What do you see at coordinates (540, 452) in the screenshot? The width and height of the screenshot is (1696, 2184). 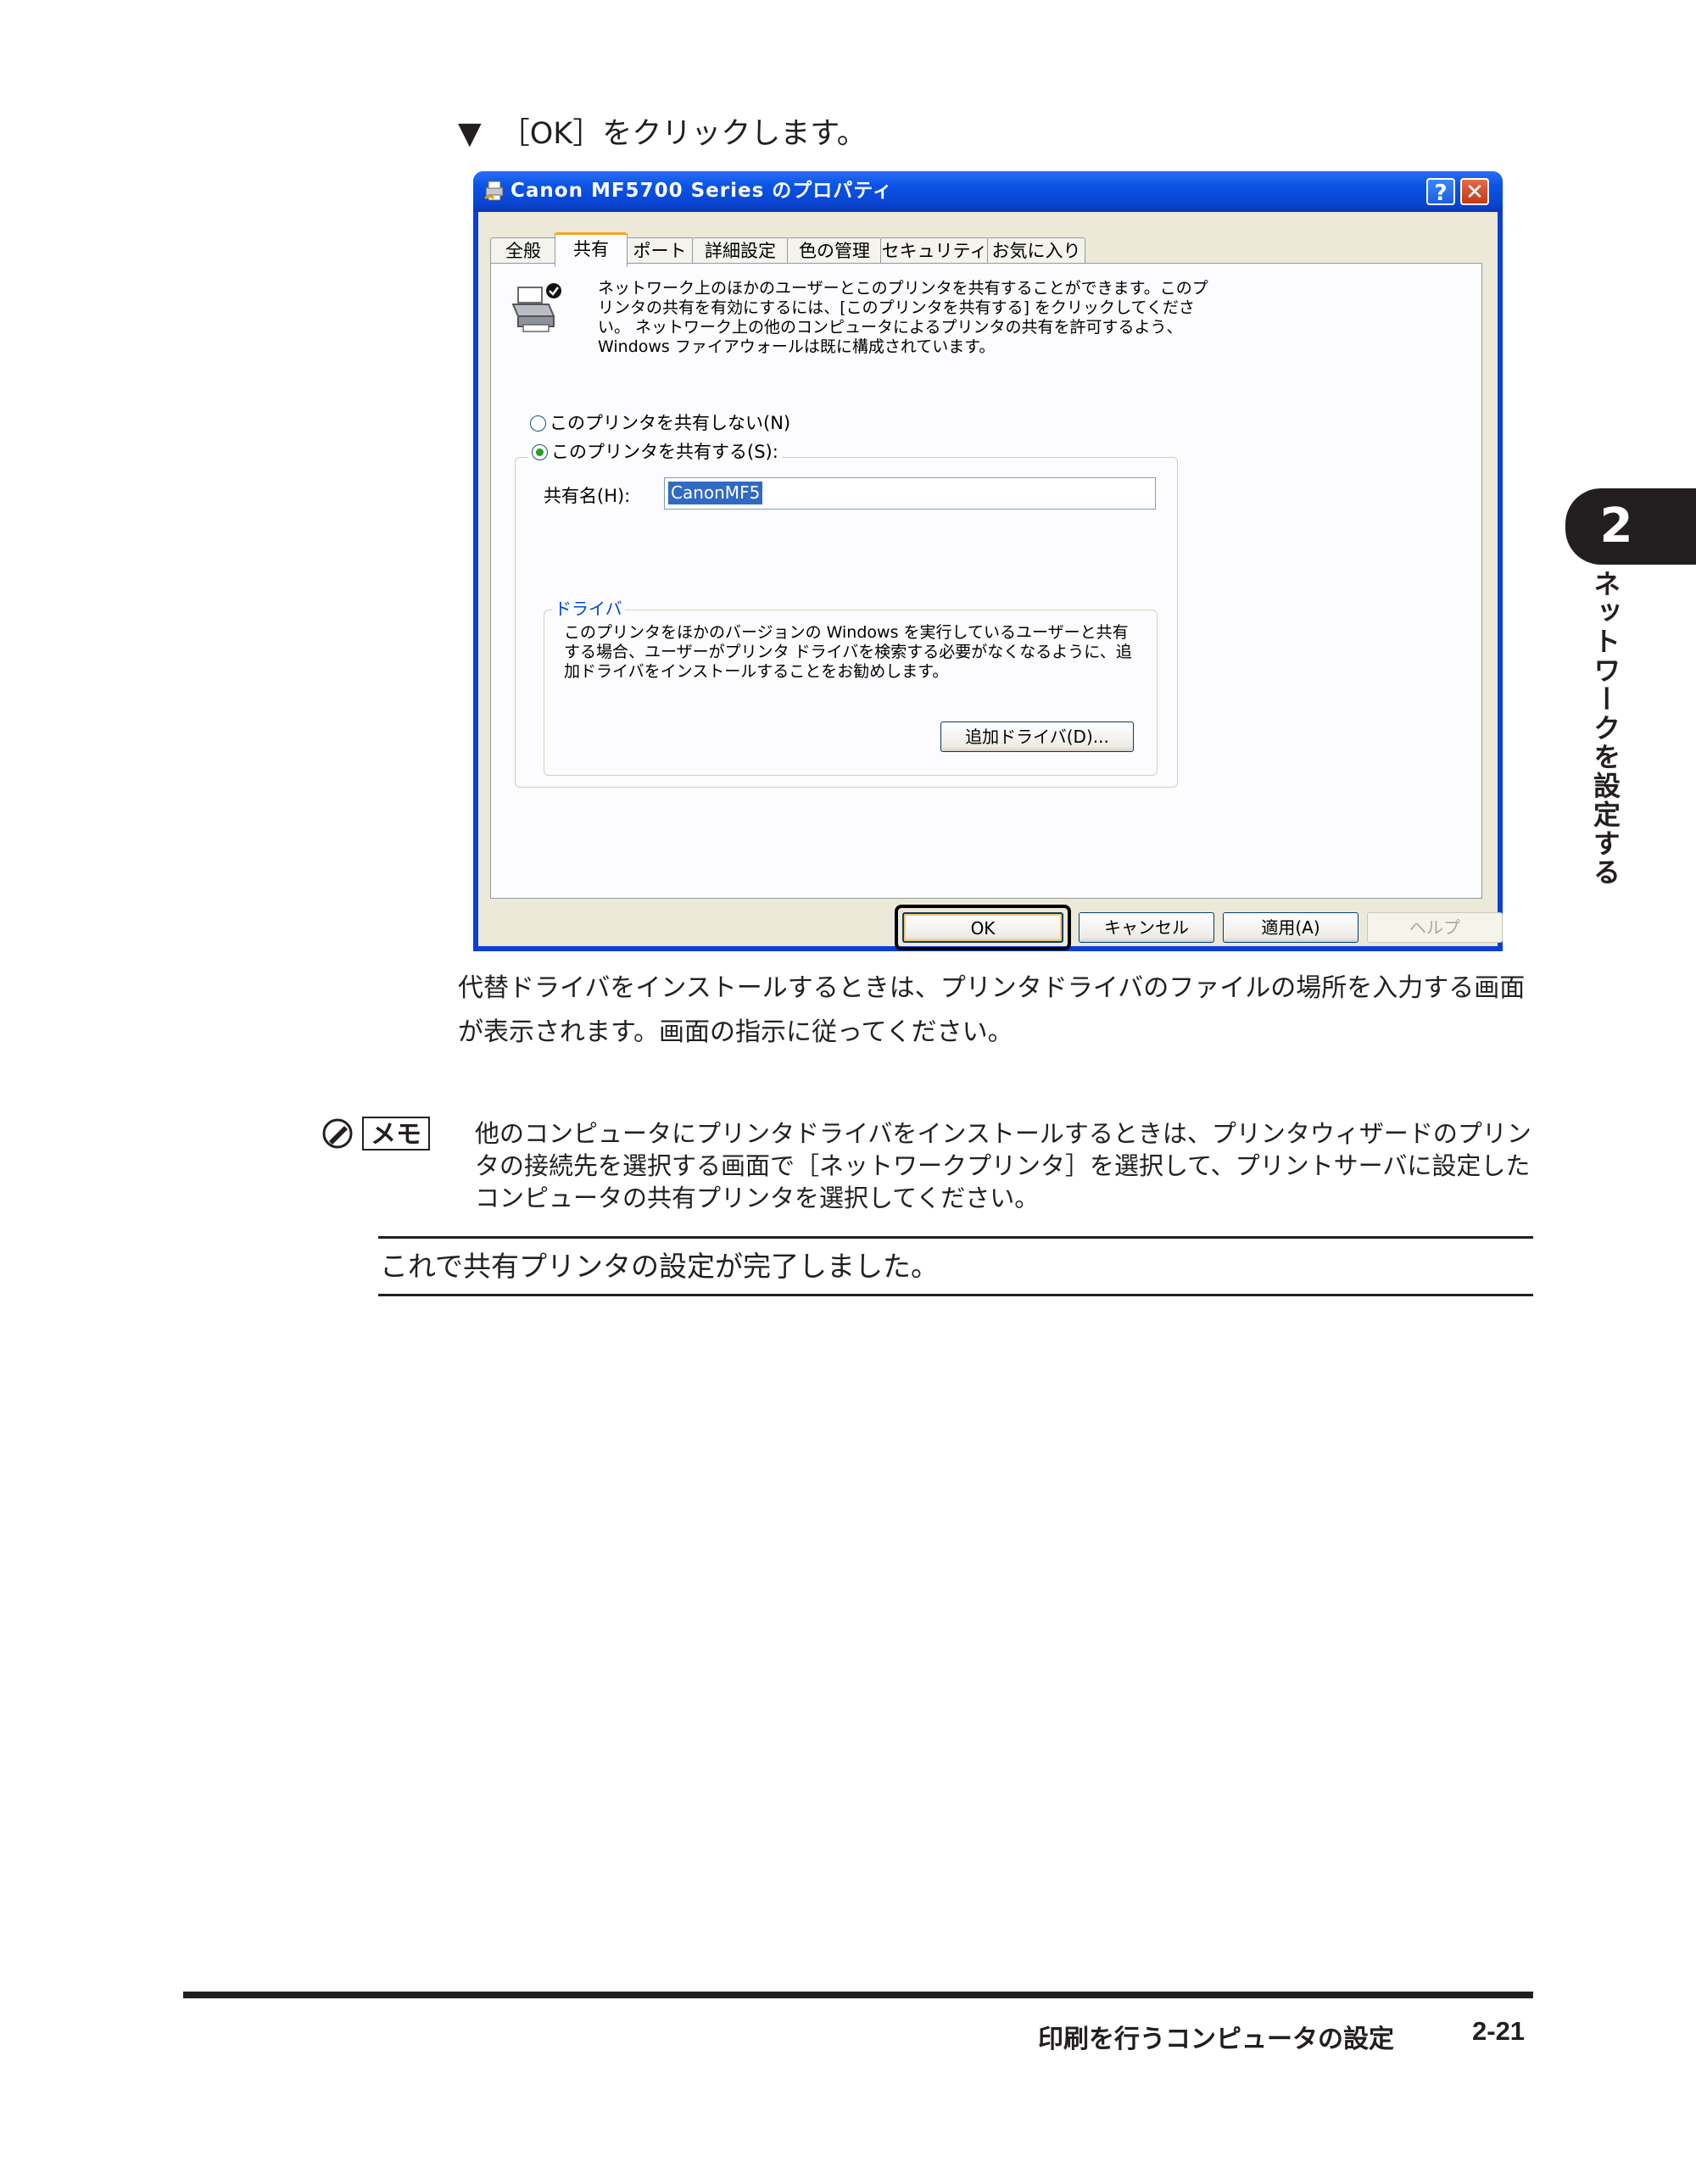 I see `radio-button-selected` at bounding box center [540, 452].